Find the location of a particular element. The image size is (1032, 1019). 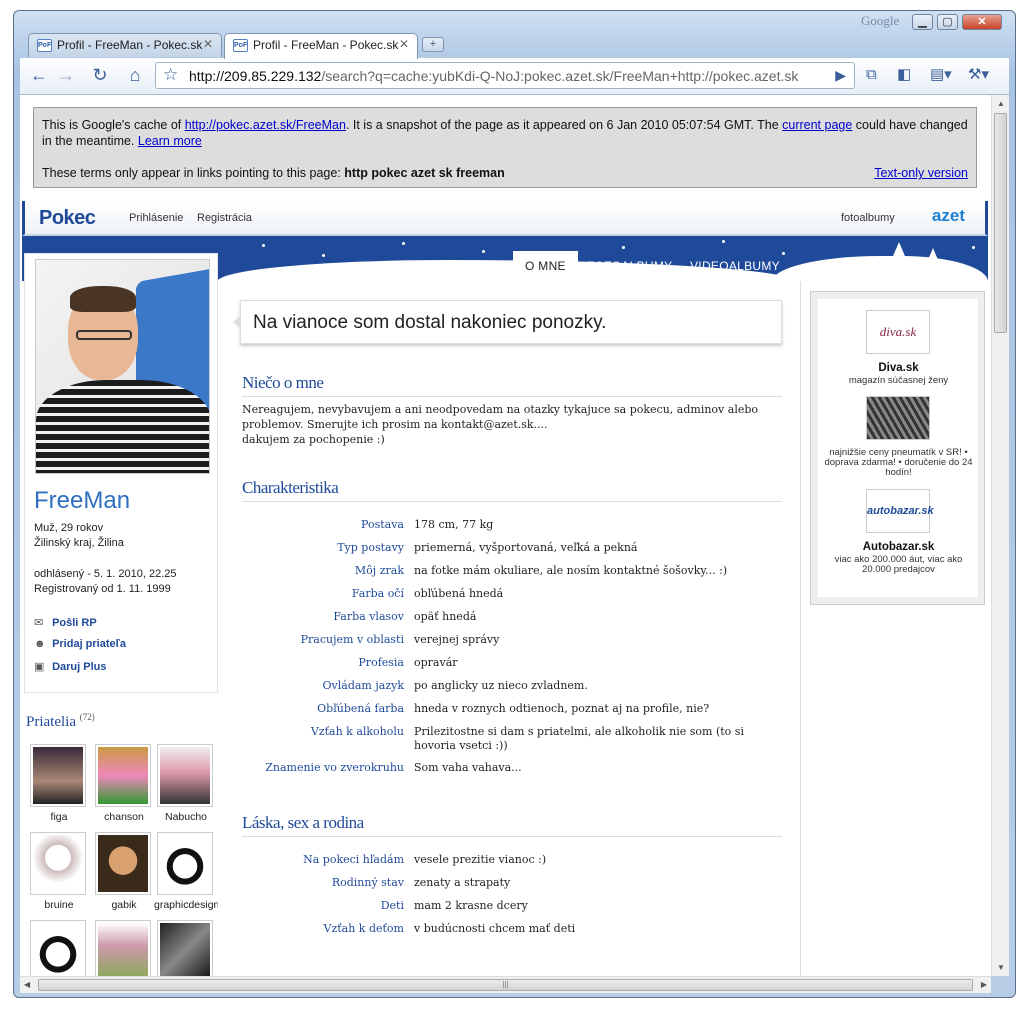

minimize-button: ▁ is located at coordinates (922, 22).